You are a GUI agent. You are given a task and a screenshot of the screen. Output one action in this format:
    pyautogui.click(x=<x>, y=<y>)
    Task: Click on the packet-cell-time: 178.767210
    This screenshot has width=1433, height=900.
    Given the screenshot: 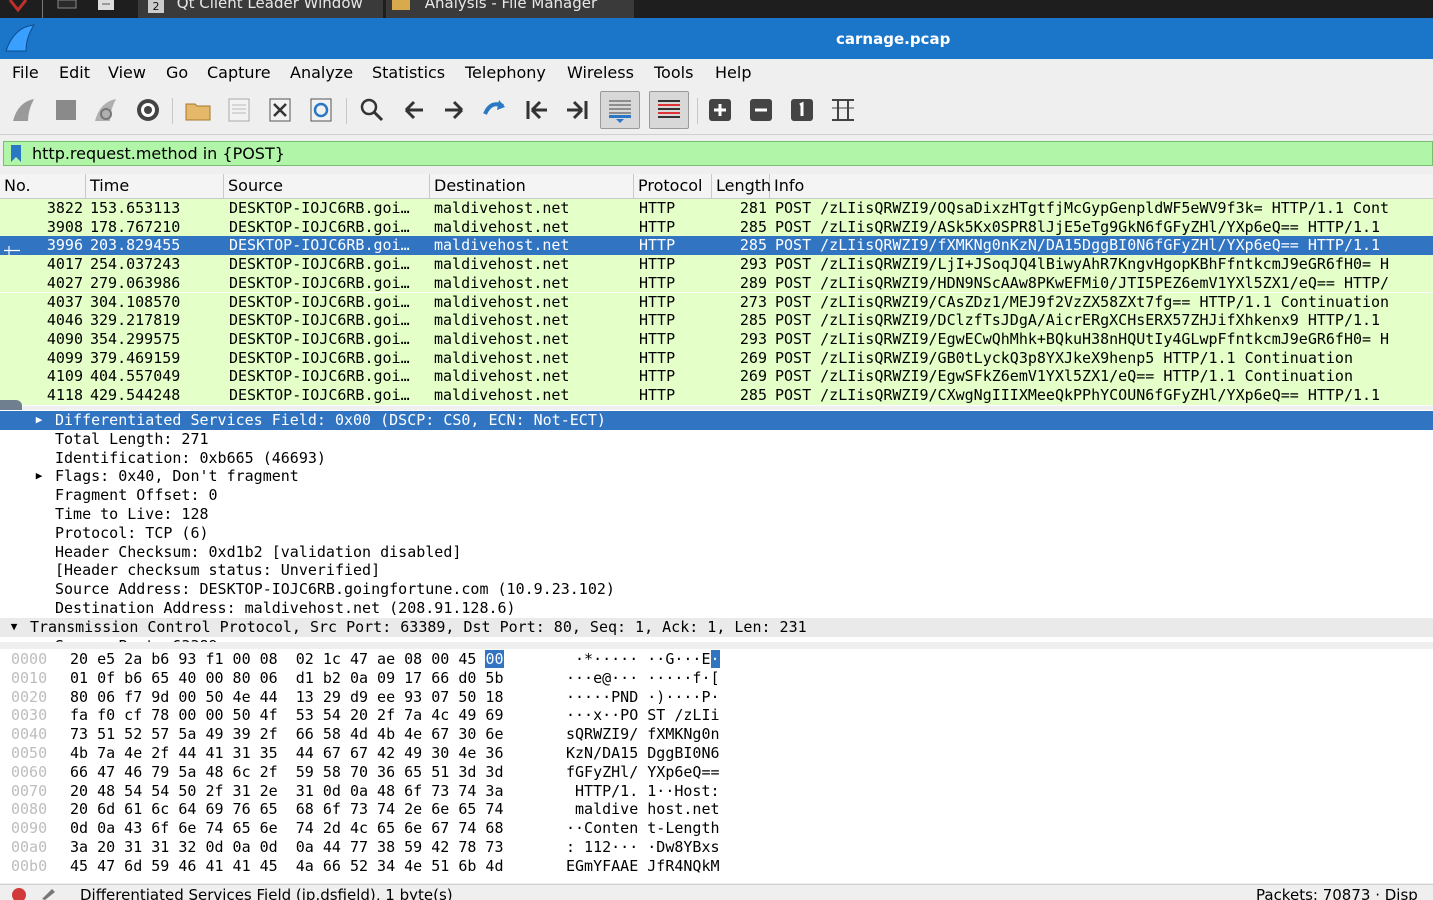 What is the action you would take?
    pyautogui.click(x=135, y=226)
    